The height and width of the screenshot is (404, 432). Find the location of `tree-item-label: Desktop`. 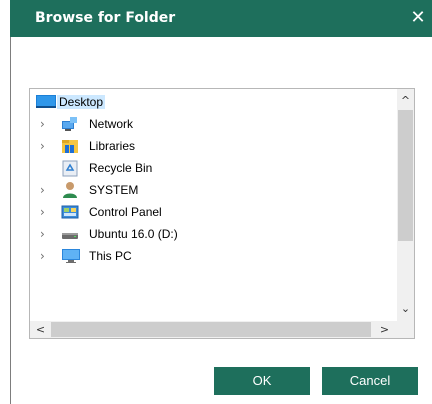

tree-item-label: Desktop is located at coordinates (81, 102).